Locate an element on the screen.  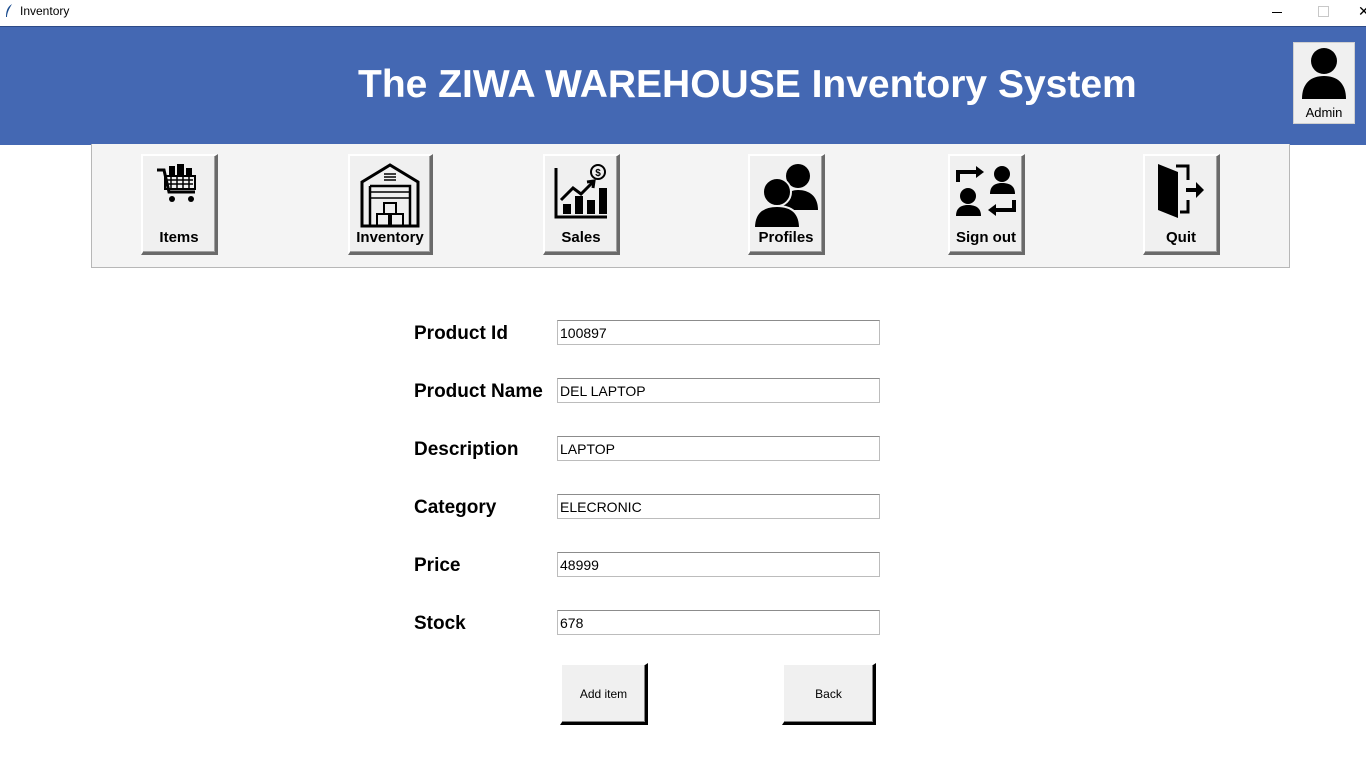
stock-label: Stock is located at coordinates (440, 623).